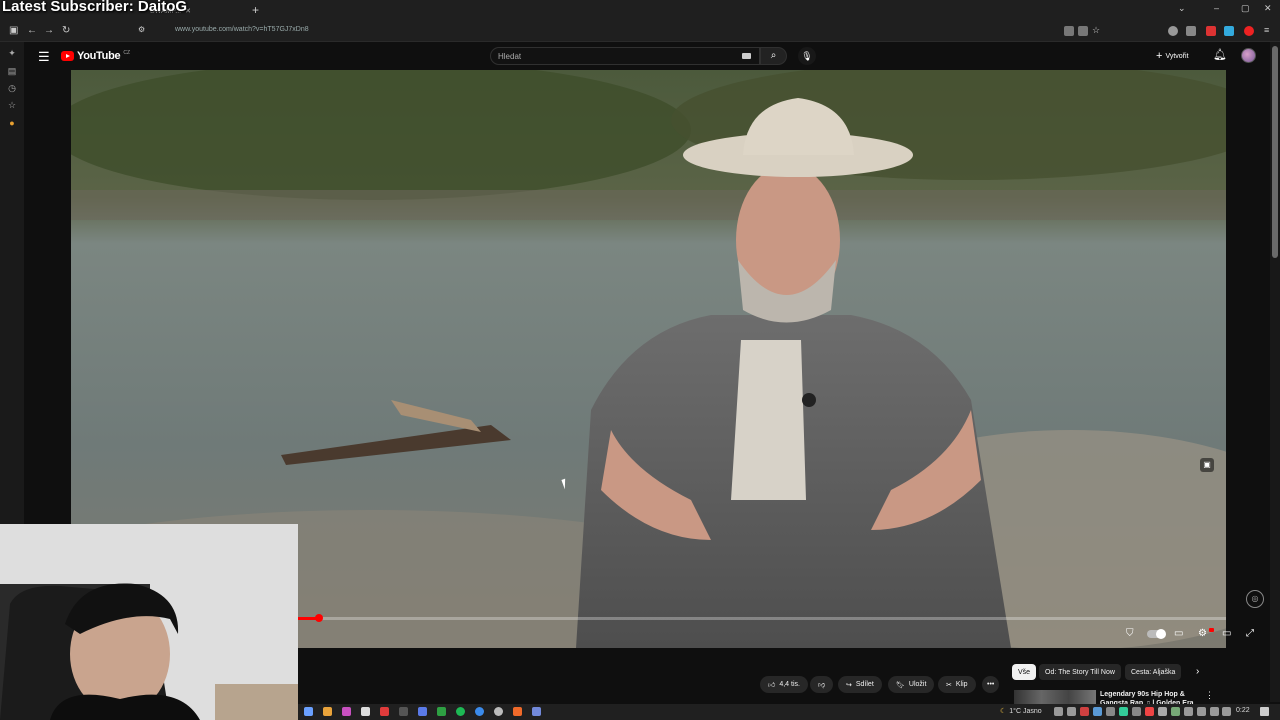  Describe the element at coordinates (991, 684) in the screenshot. I see `more-icon: •••` at that location.